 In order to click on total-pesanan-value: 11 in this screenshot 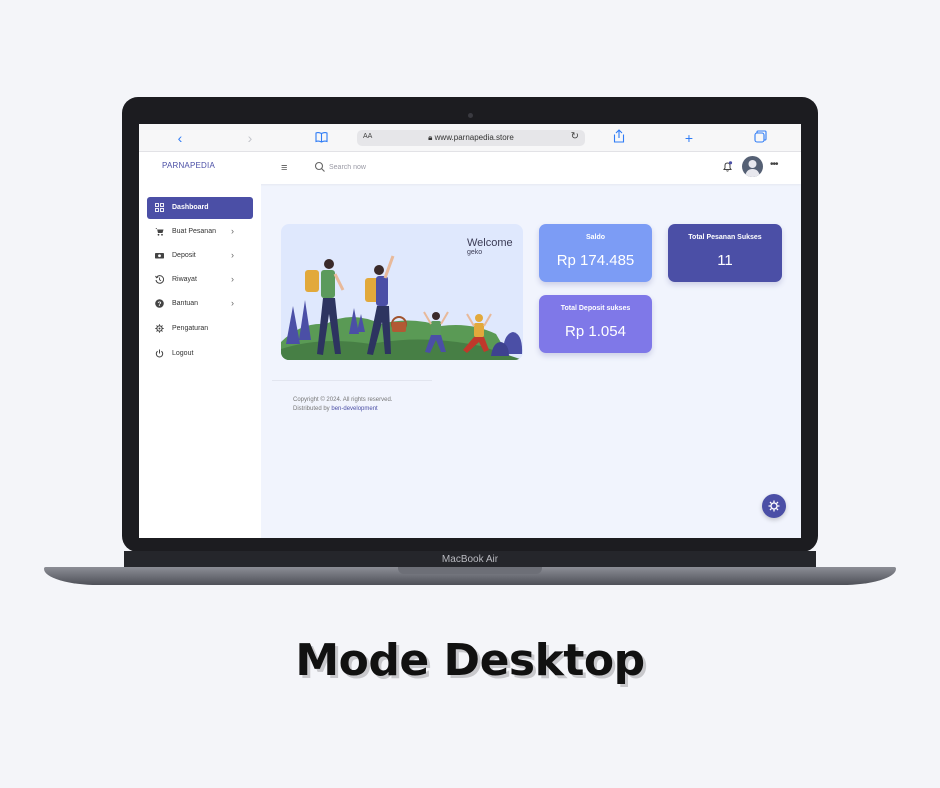, I will do `click(725, 260)`.